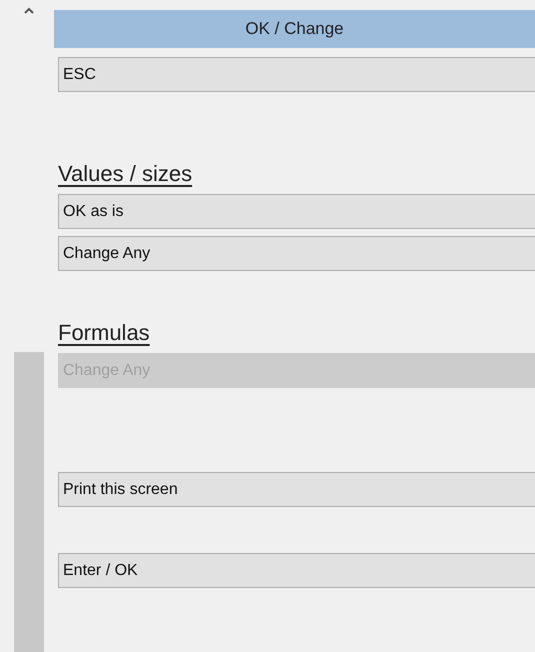  What do you see at coordinates (29, 10) in the screenshot?
I see `scroll-up-icon` at bounding box center [29, 10].